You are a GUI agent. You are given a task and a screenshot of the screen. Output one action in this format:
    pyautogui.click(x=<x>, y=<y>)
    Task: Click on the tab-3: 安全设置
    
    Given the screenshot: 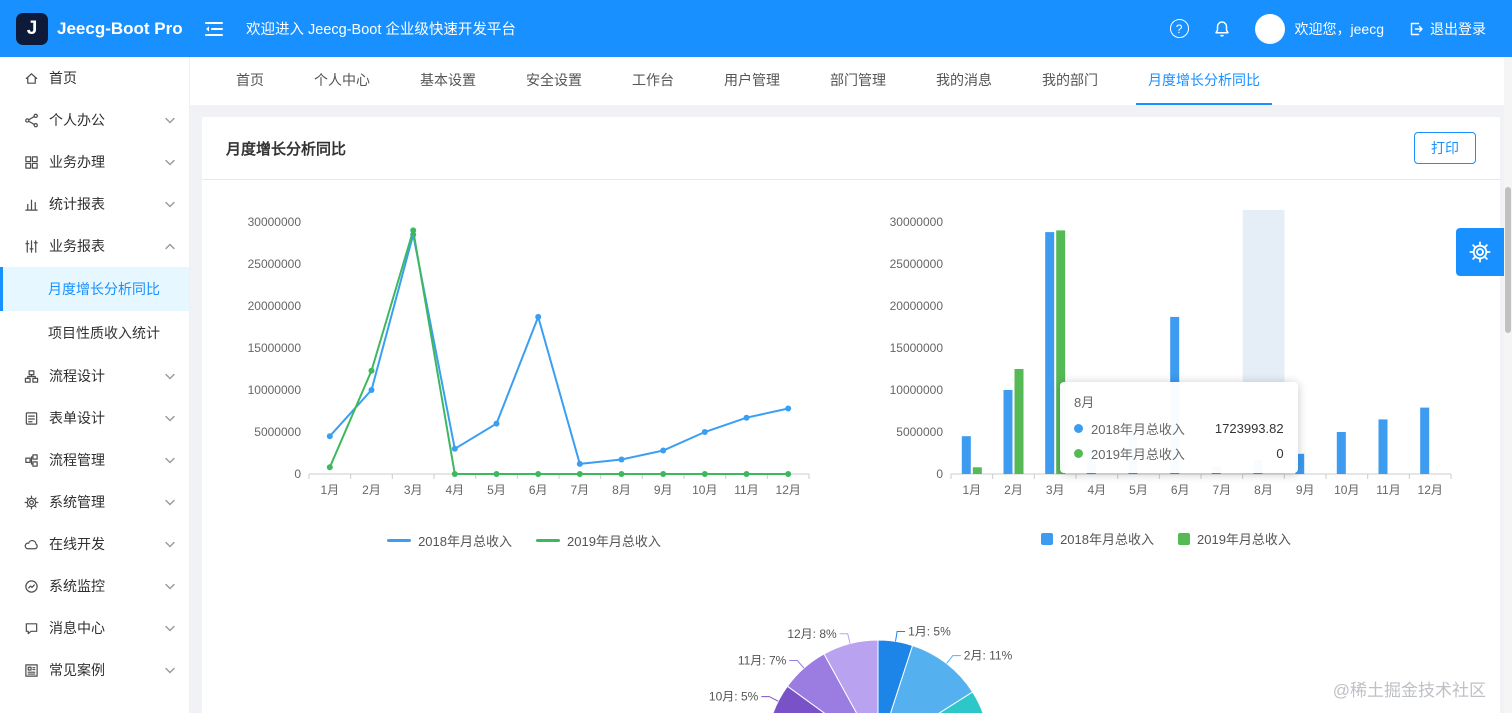 What is the action you would take?
    pyautogui.click(x=554, y=81)
    